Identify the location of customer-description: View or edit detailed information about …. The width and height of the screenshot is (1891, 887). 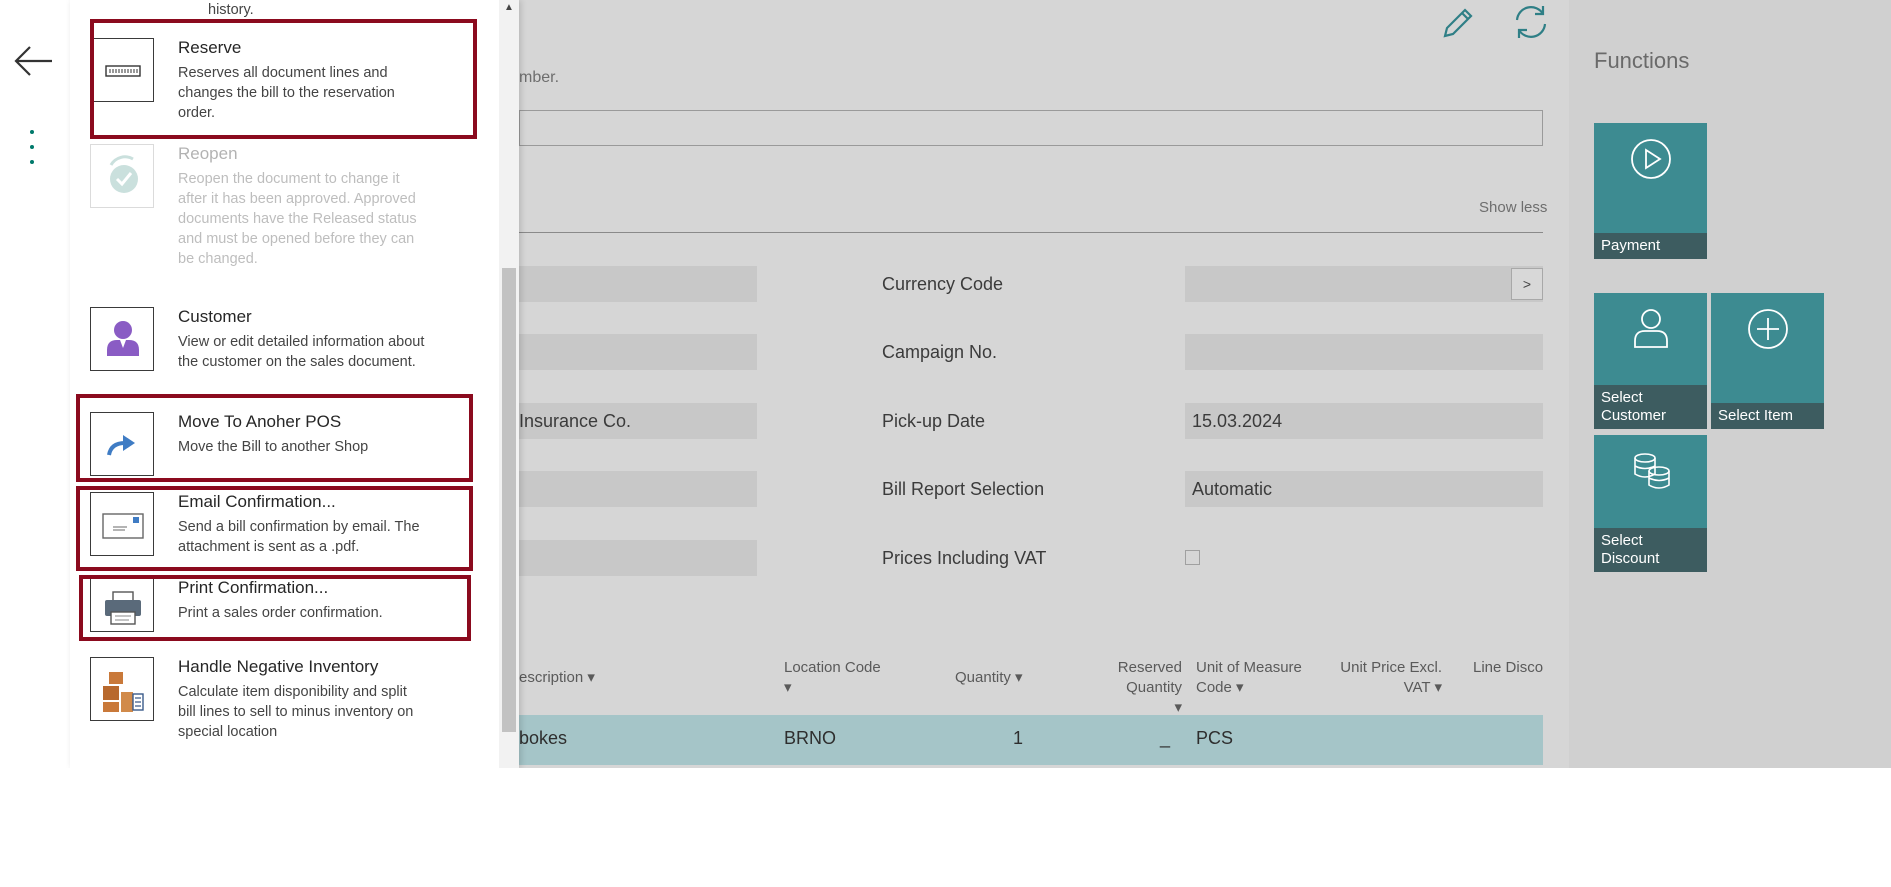
(301, 352).